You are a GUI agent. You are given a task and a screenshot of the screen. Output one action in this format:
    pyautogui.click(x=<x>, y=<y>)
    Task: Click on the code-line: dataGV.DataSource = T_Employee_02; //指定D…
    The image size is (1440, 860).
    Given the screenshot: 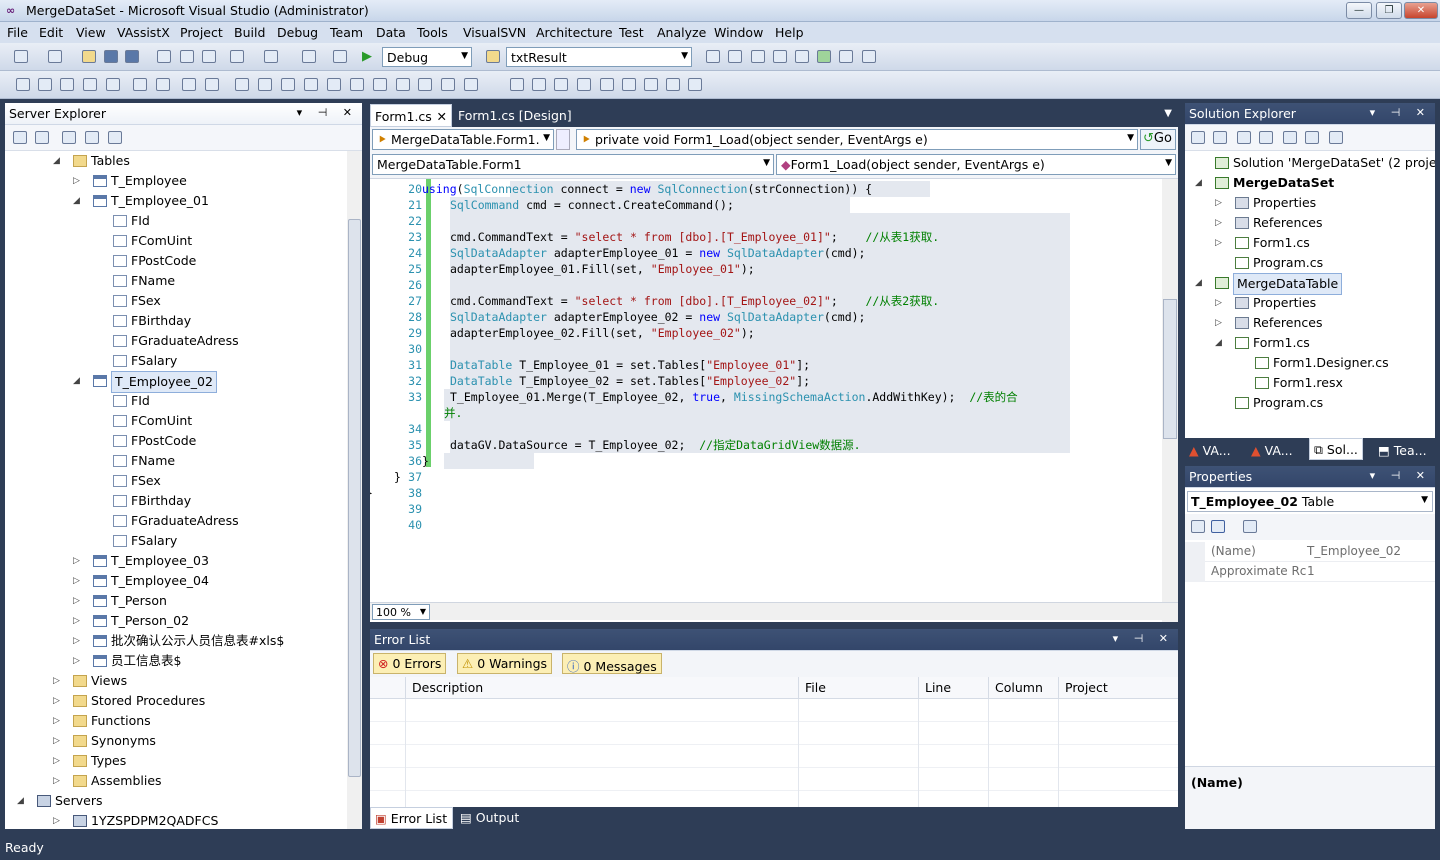 What is the action you would take?
    pyautogui.click(x=655, y=445)
    